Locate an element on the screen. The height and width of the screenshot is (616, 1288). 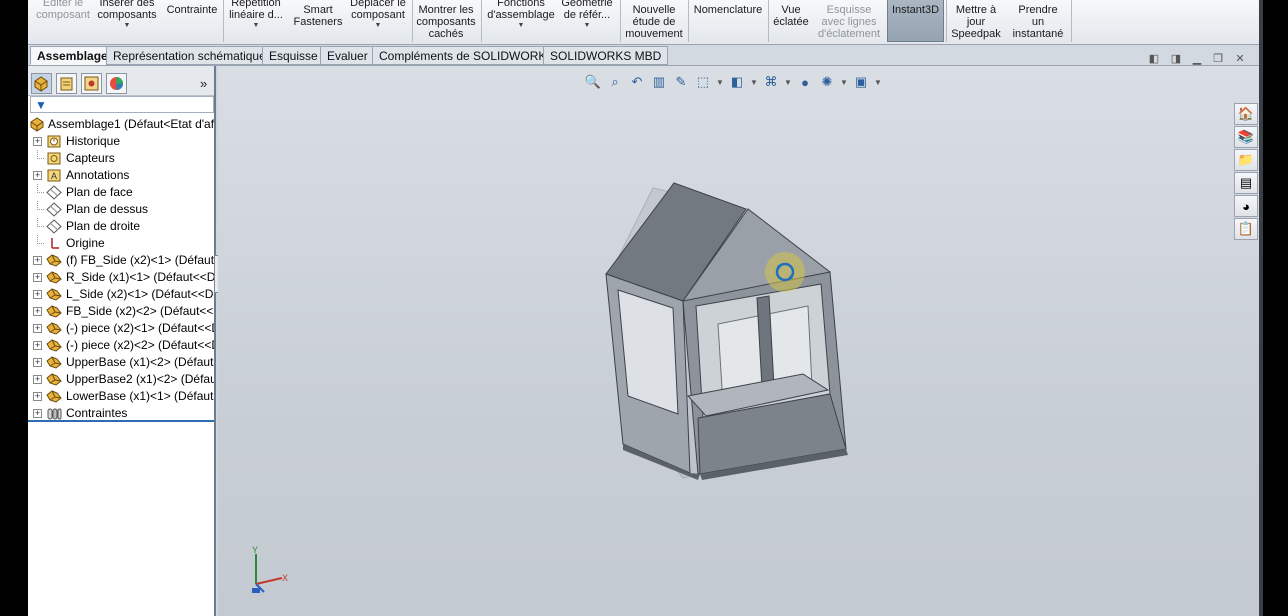
assembly-features-label: Fonctions d'assemblage is located at coordinates (521, 10).